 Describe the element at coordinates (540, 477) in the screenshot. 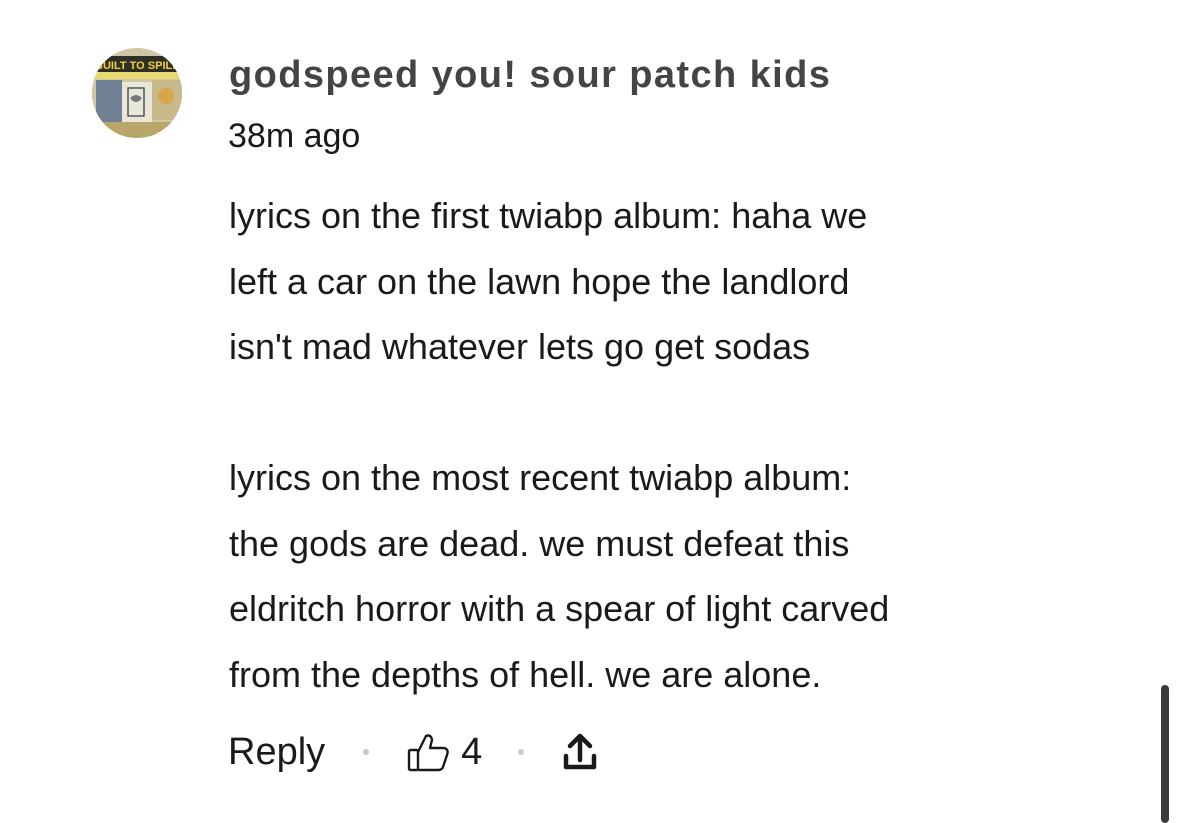

I see `comment-line: lyrics on the most recent twiabp album:` at that location.